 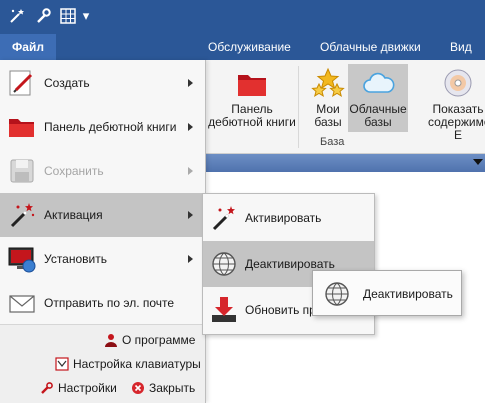 I want to click on tab-cloud-engines: Облачные движки, so click(x=370, y=47).